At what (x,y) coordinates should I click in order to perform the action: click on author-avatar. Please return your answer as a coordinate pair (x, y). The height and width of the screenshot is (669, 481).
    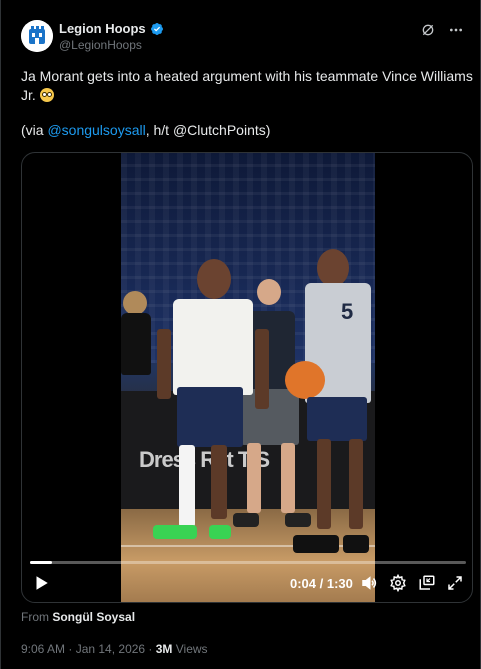
    Looking at the image, I should click on (37, 36).